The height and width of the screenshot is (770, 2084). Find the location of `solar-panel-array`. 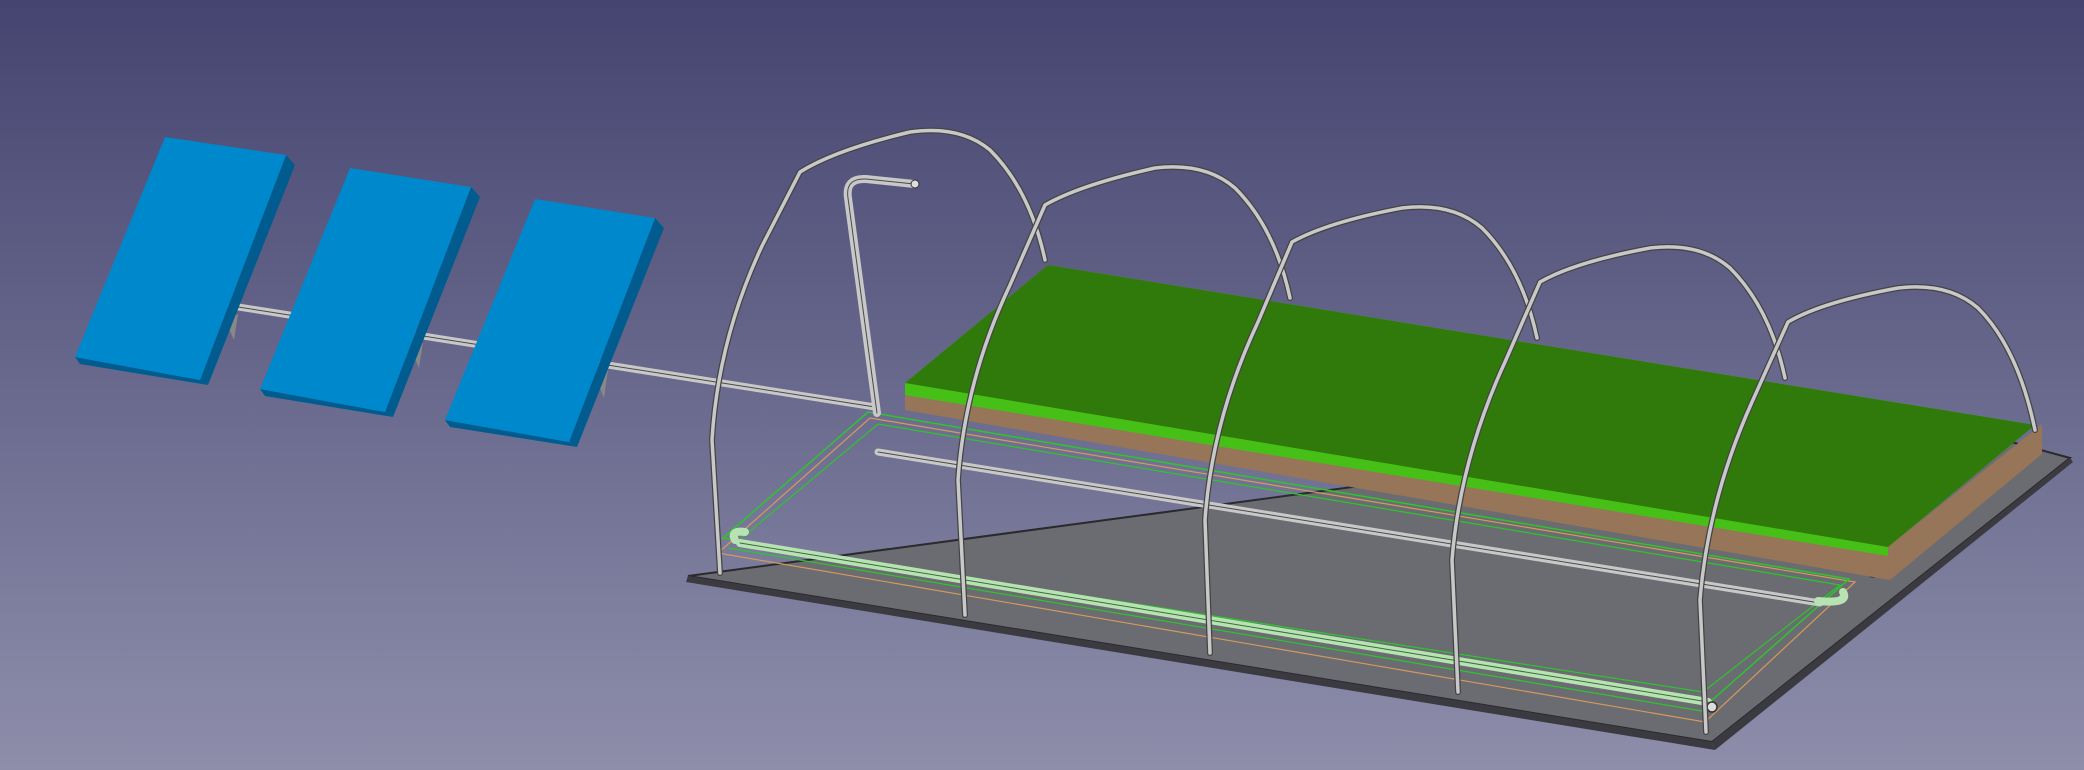

solar-panel-array is located at coordinates (369, 292).